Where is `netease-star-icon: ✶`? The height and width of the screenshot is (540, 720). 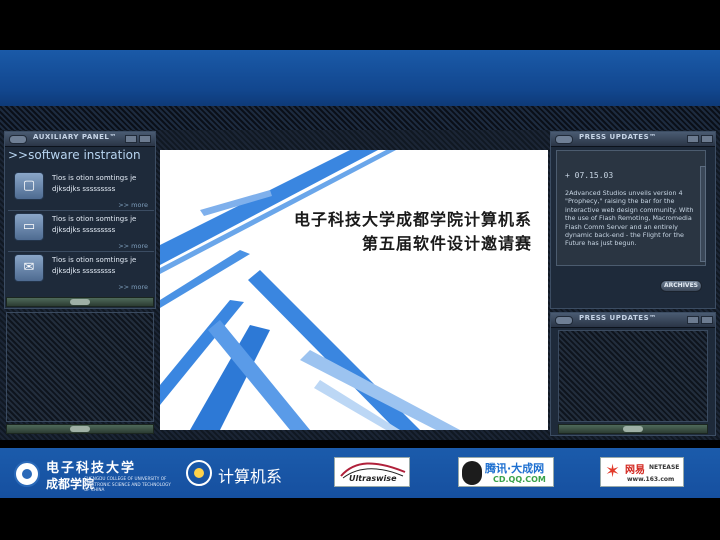
netease-star-icon: ✶ is located at coordinates (613, 471).